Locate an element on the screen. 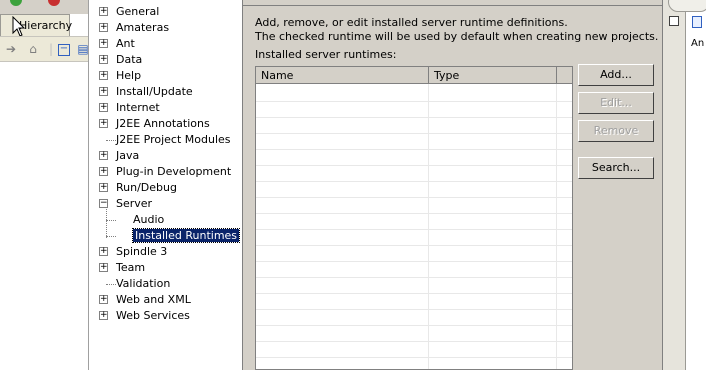 The width and height of the screenshot is (706, 370). column-header-filler is located at coordinates (564, 75).